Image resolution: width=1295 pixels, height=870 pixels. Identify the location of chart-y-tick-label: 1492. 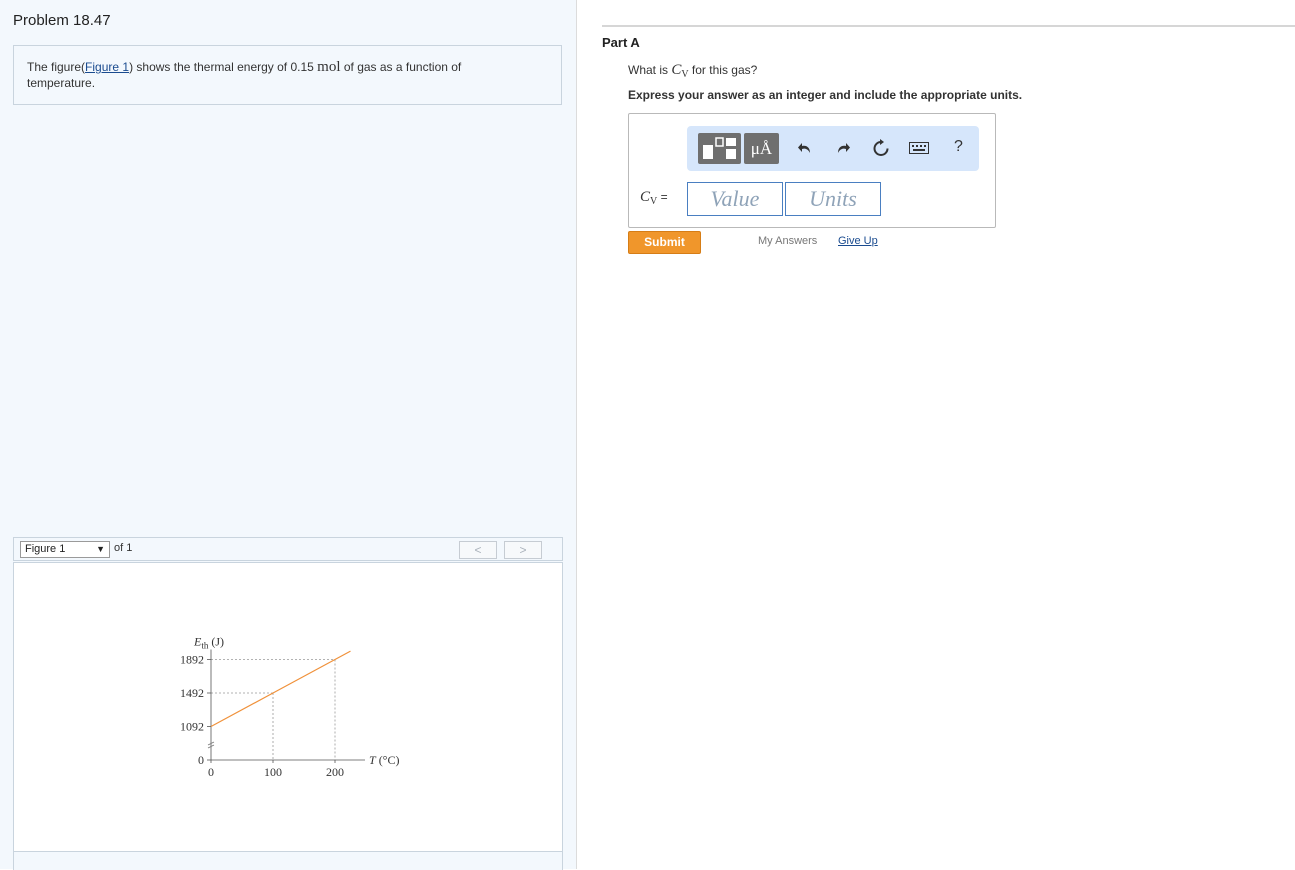
(192, 693).